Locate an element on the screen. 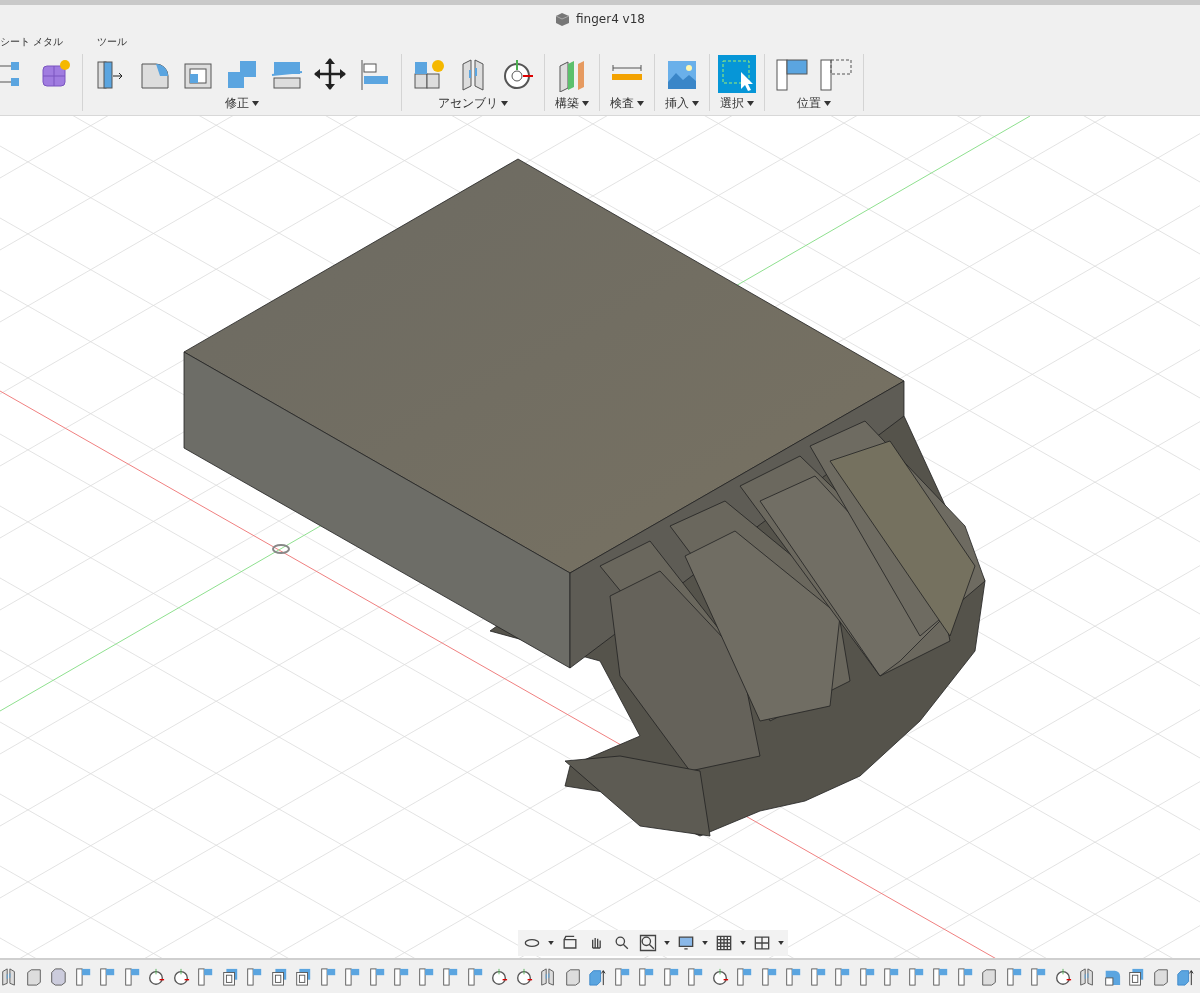 This screenshot has width=1200, height=993. grid-icon is located at coordinates (724, 943).